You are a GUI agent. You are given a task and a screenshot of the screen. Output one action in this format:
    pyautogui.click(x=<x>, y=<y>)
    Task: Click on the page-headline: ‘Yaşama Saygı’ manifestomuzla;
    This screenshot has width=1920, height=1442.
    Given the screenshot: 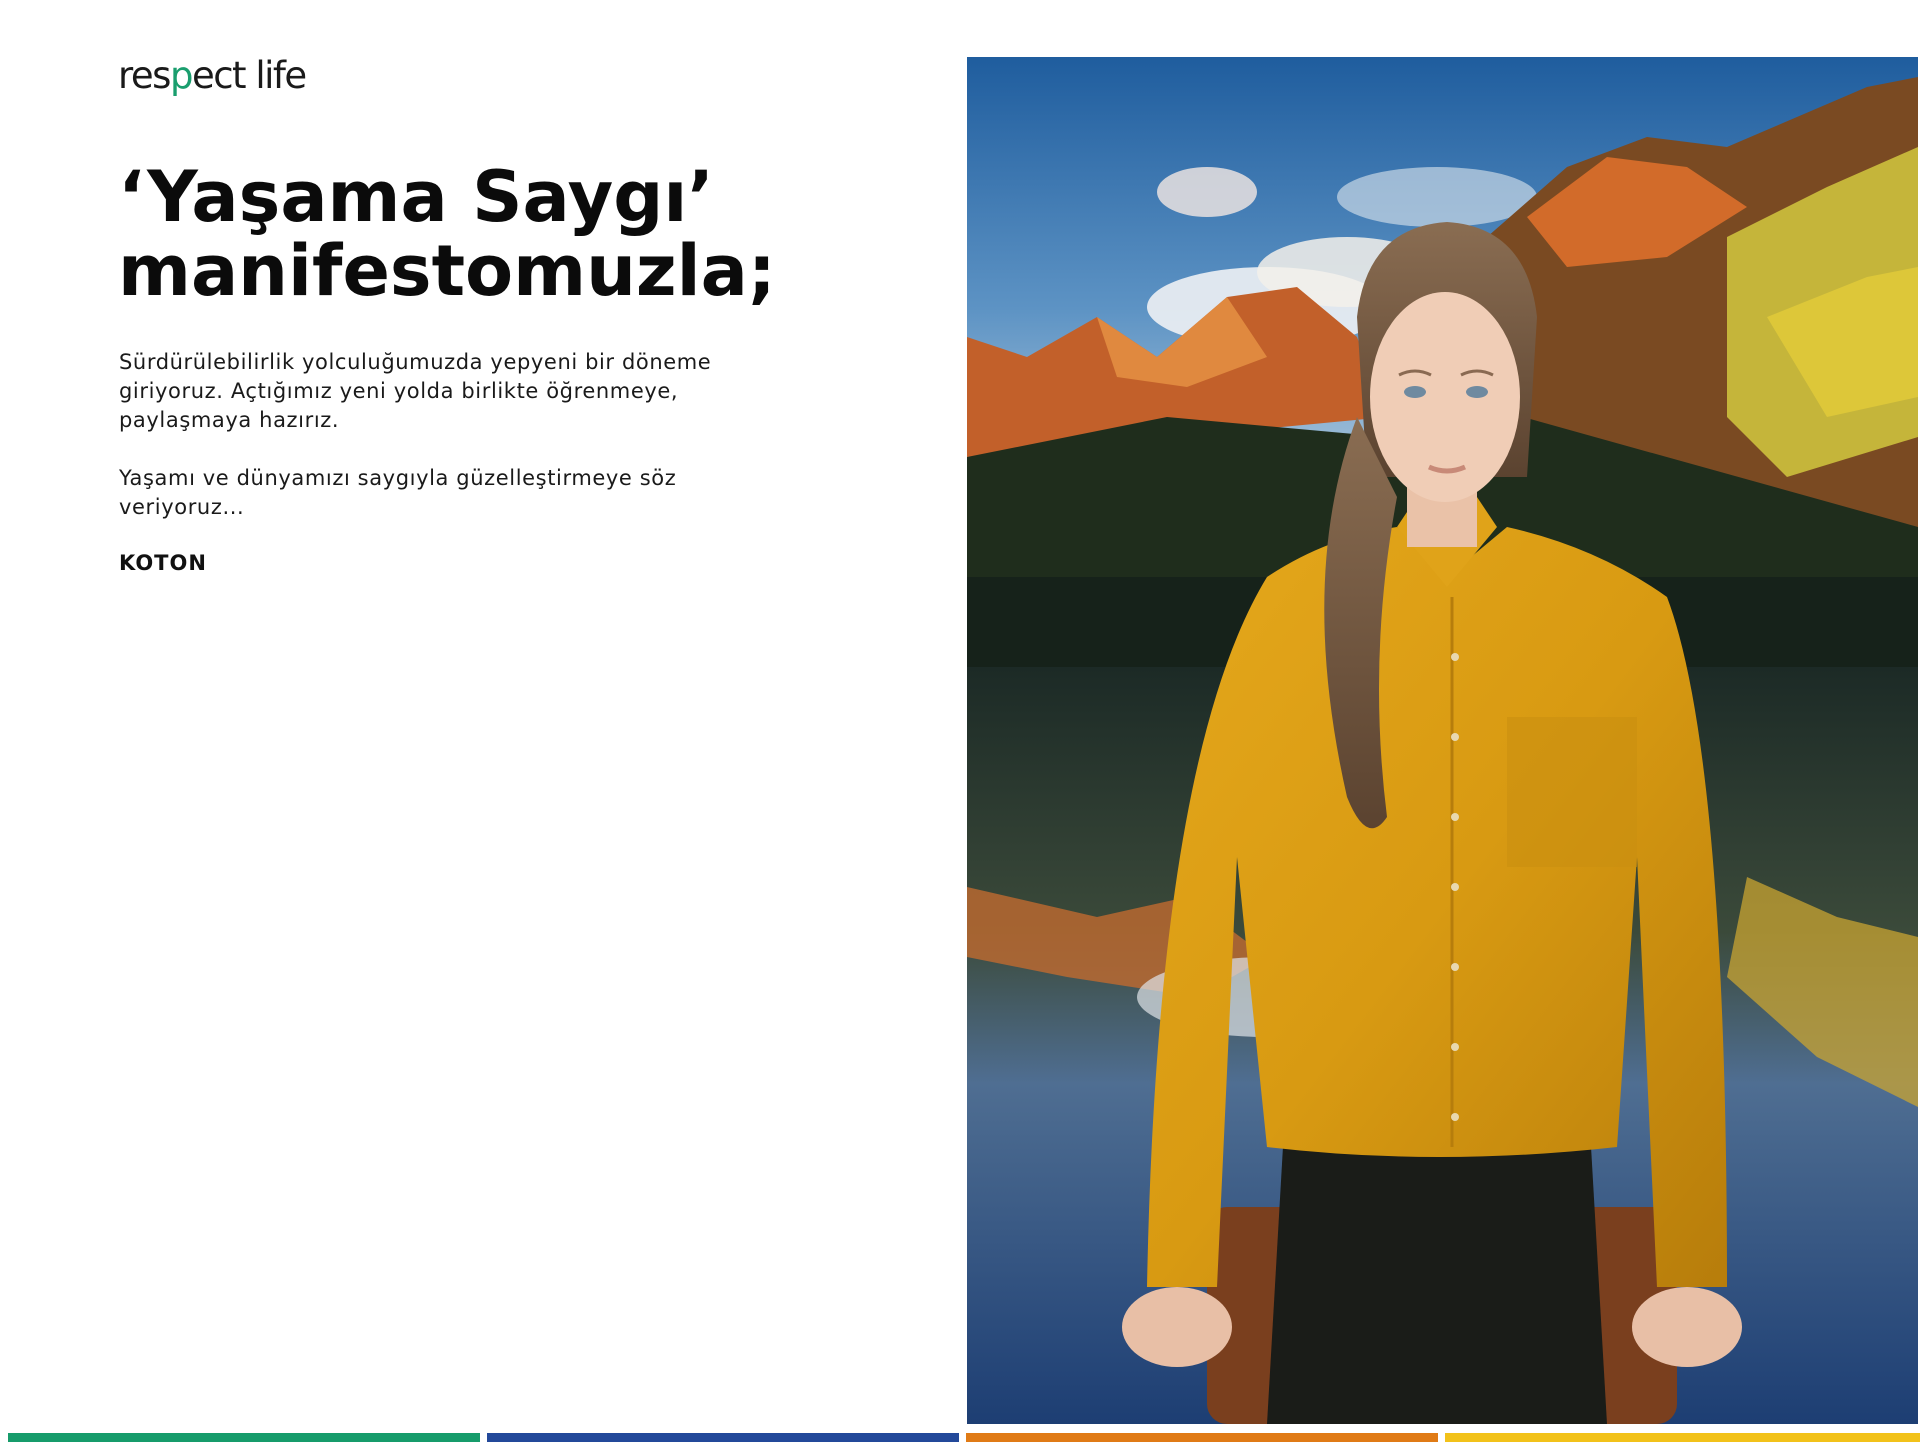 What is the action you would take?
    pyautogui.click(x=468, y=234)
    